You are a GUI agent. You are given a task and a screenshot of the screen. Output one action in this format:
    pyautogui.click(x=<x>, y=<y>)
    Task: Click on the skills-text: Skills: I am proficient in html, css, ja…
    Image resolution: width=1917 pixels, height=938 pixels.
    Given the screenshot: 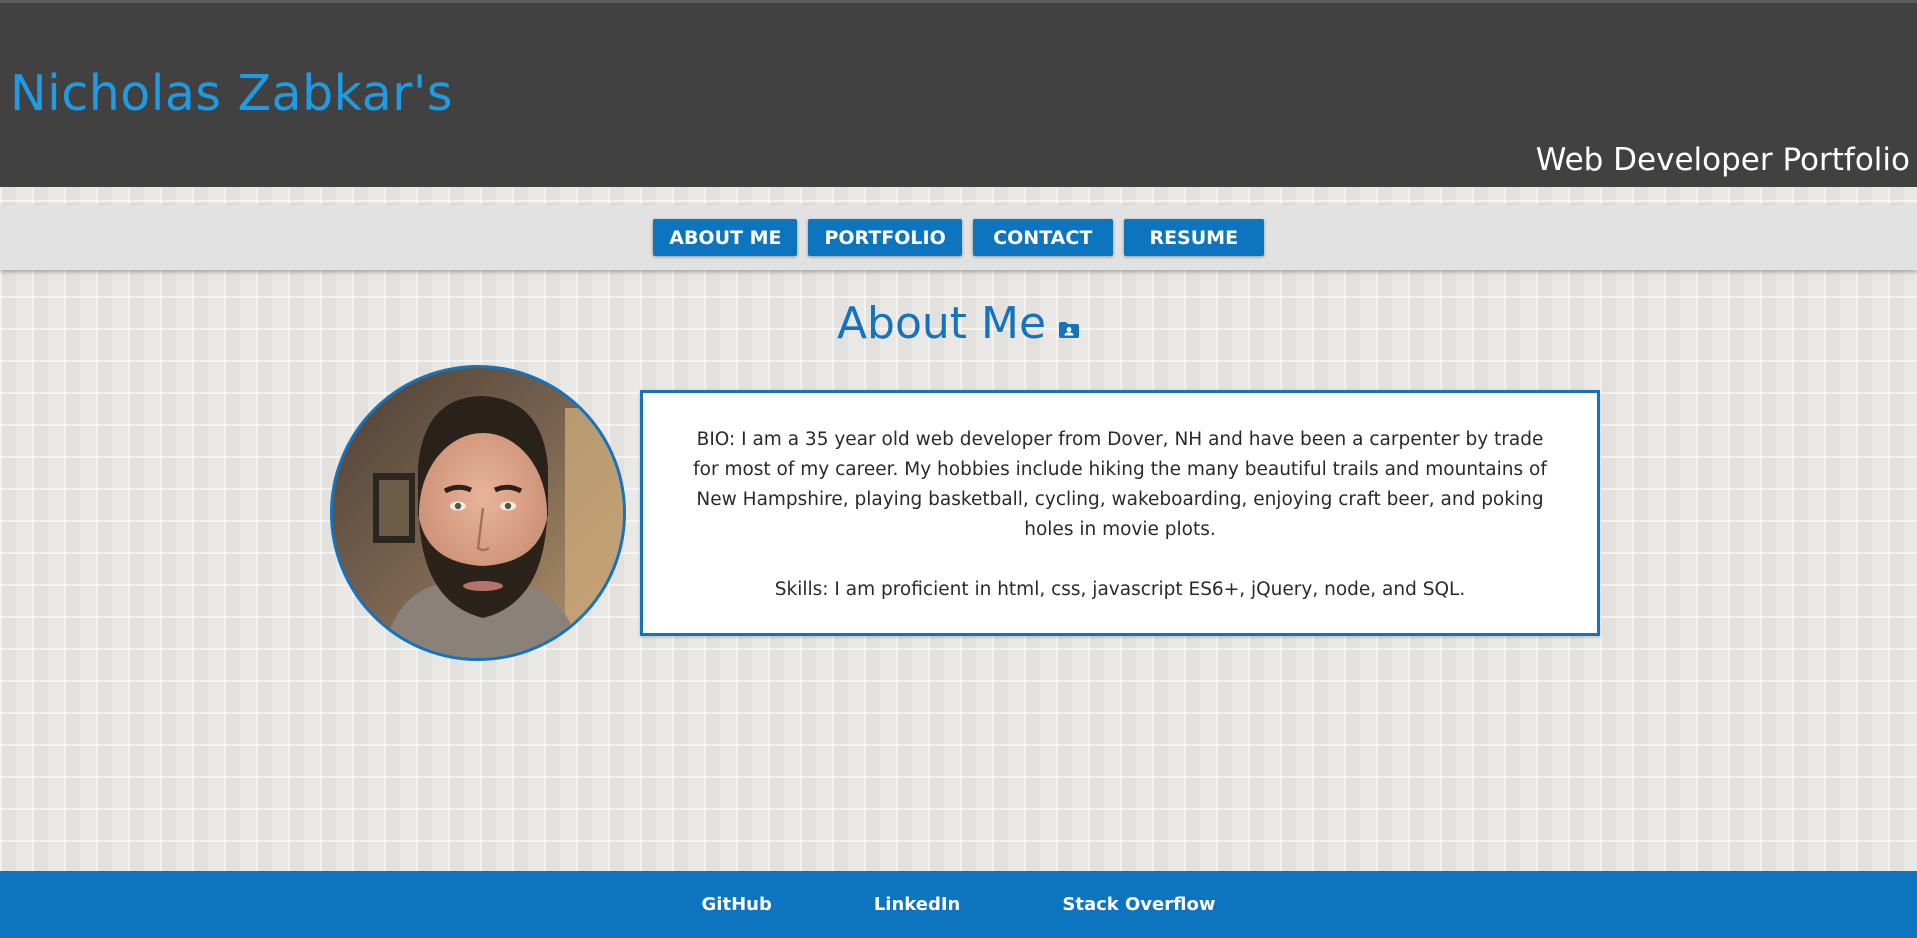 What is the action you would take?
    pyautogui.click(x=1120, y=589)
    